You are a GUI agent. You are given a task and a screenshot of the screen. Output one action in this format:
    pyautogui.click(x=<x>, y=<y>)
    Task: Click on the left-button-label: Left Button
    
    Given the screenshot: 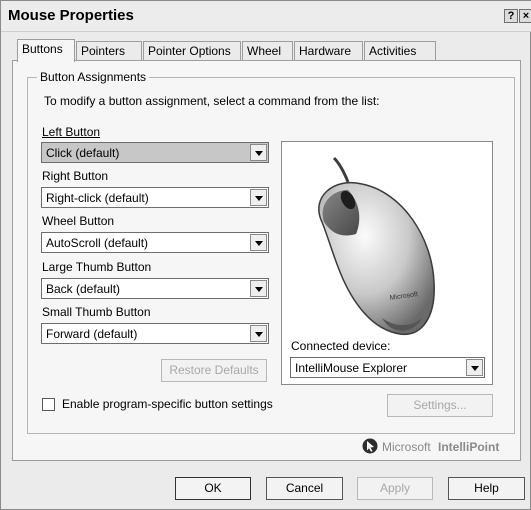 What is the action you would take?
    pyautogui.click(x=71, y=132)
    